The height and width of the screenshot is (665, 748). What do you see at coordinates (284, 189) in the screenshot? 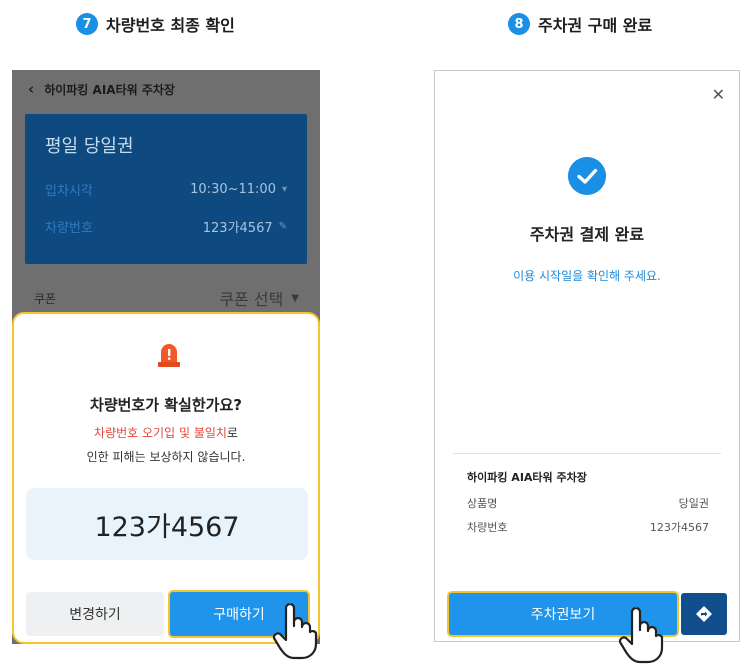
I see `chevron-down-icon: ▾` at bounding box center [284, 189].